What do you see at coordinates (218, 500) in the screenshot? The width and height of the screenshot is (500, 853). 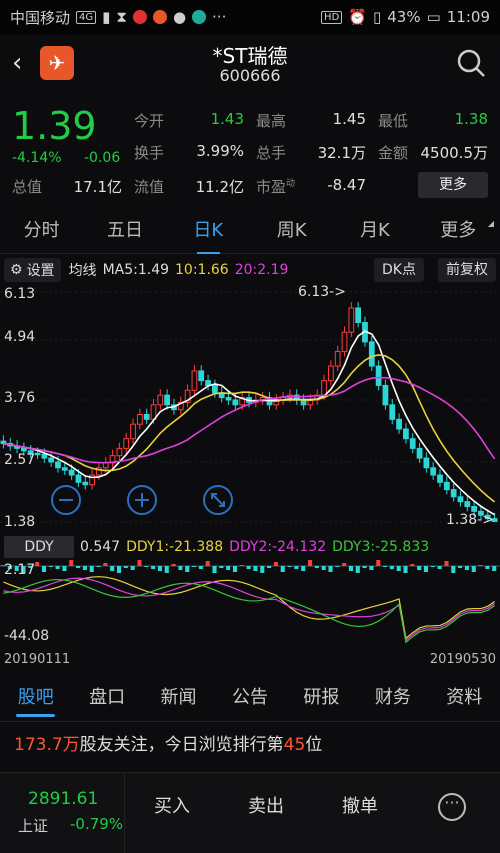 I see `fullscreen-icon` at bounding box center [218, 500].